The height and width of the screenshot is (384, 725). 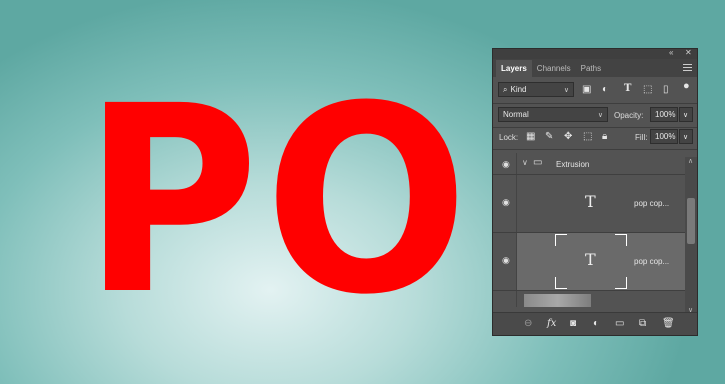 What do you see at coordinates (518, 89) in the screenshot?
I see `filter-kind-label: Kind` at bounding box center [518, 89].